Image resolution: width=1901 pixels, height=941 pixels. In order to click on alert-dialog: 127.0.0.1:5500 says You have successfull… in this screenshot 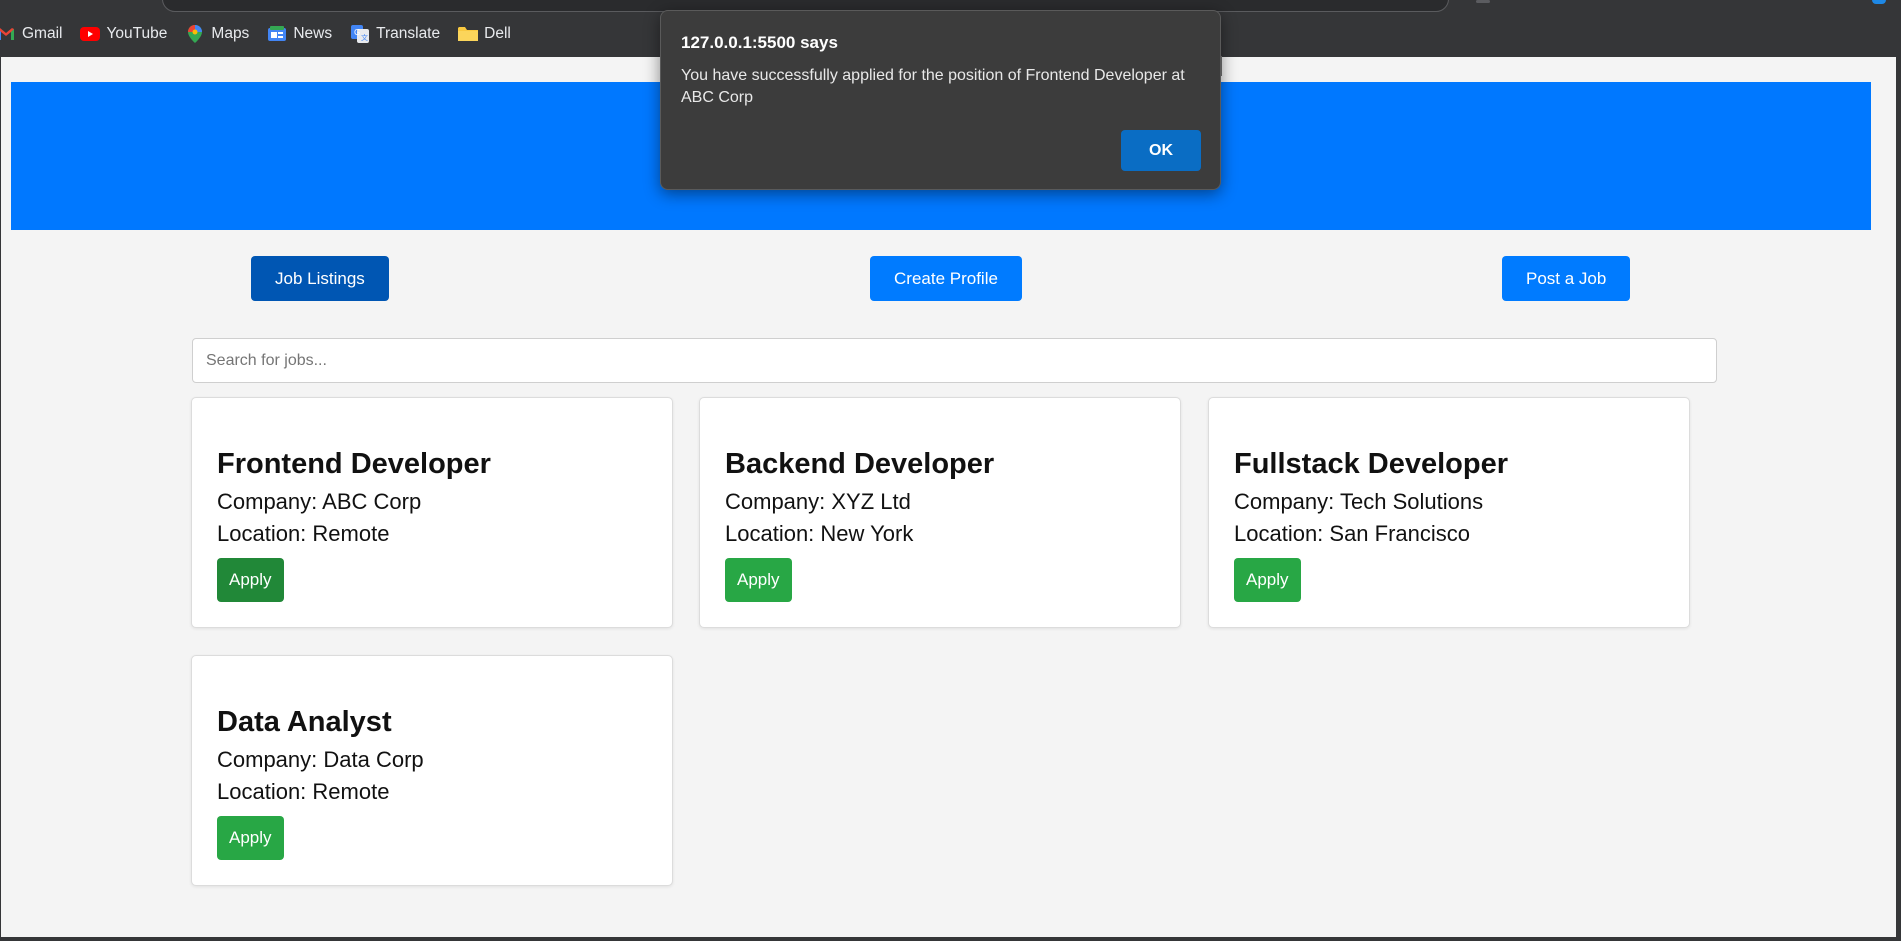, I will do `click(940, 100)`.